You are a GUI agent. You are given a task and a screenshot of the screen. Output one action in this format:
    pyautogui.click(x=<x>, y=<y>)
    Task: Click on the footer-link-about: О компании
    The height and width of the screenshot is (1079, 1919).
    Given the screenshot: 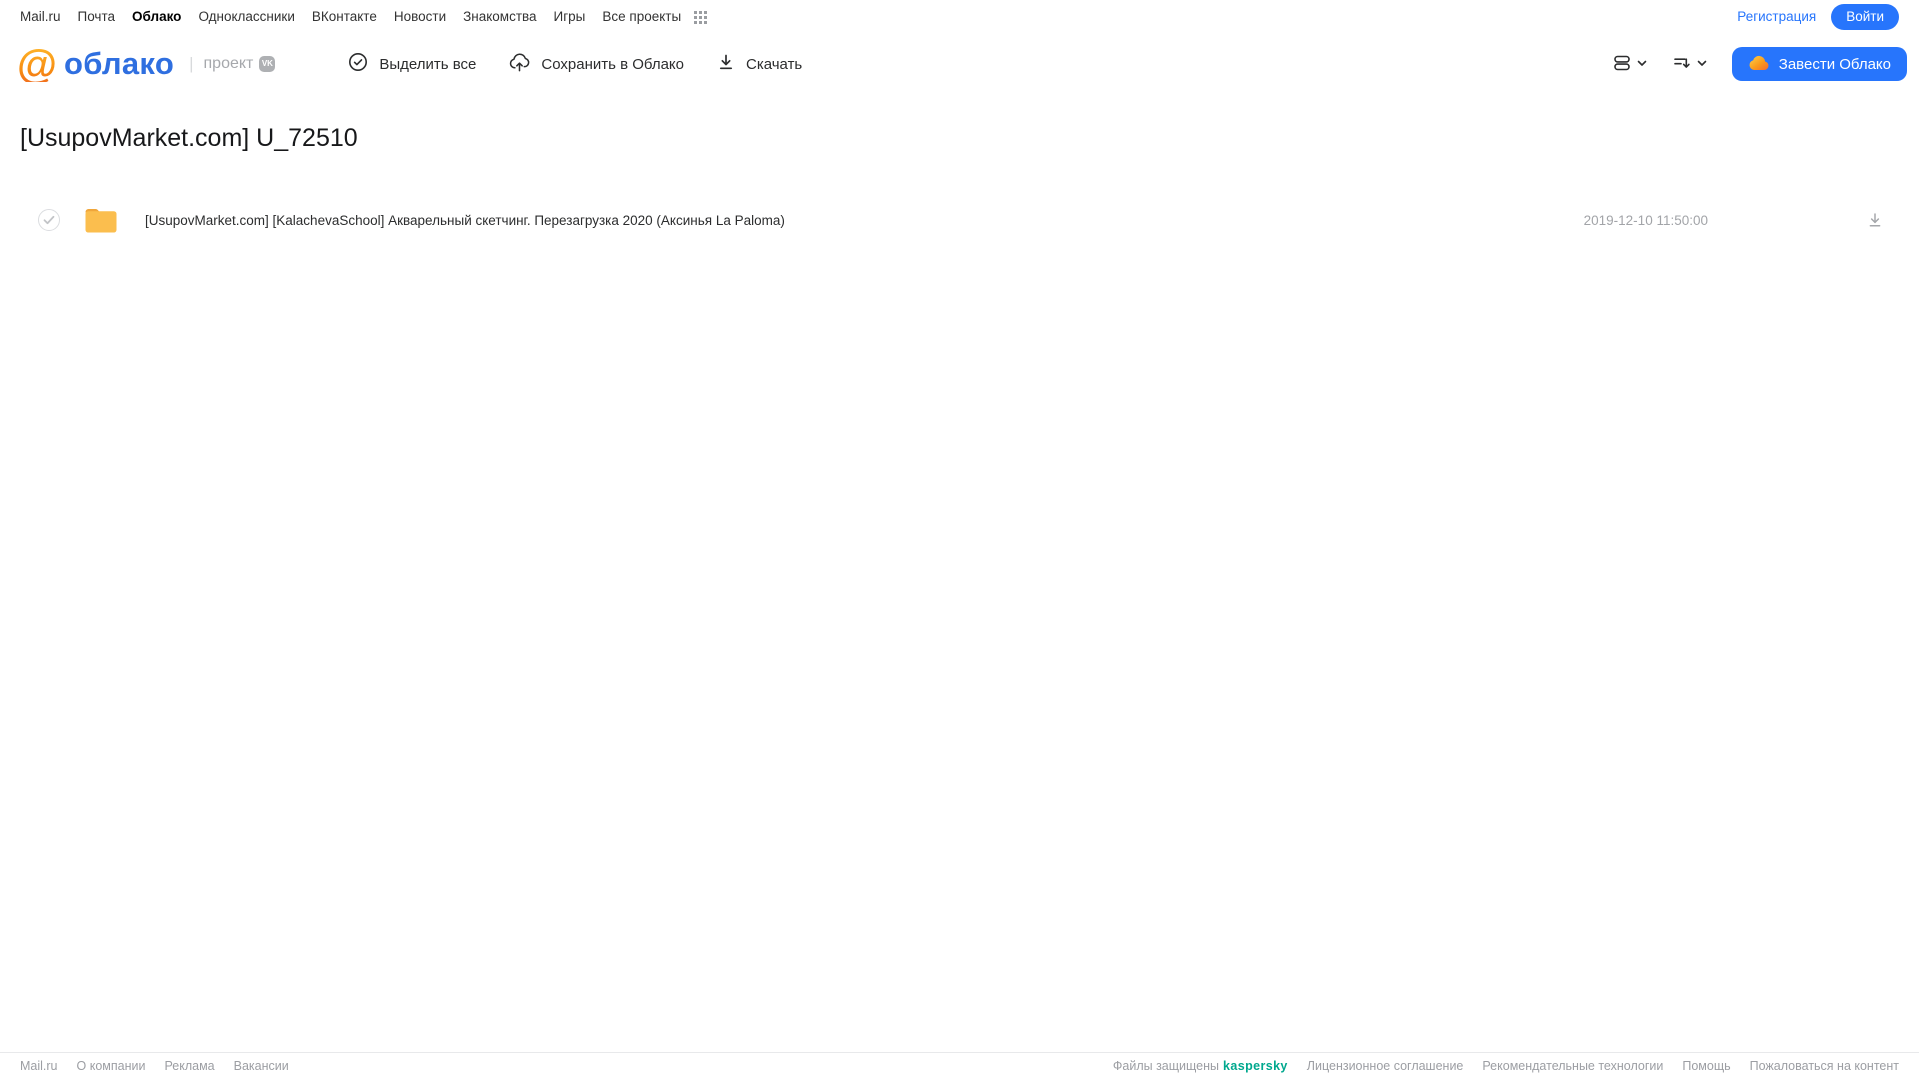 What is the action you would take?
    pyautogui.click(x=111, y=1066)
    